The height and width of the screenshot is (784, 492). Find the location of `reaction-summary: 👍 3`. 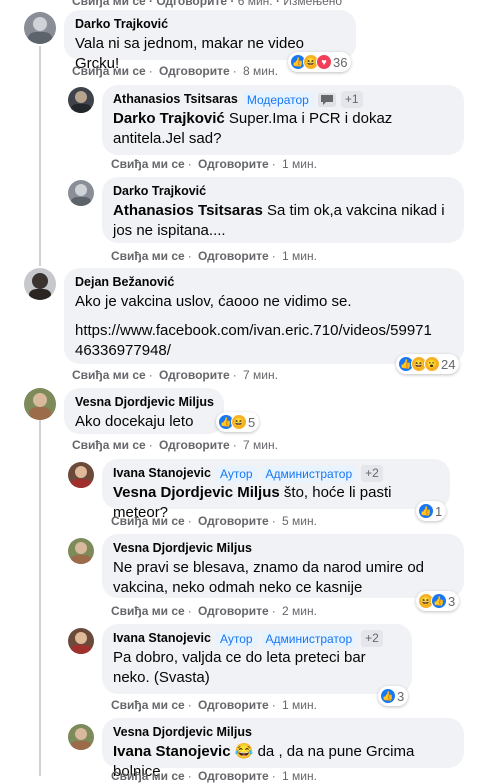

reaction-summary: 👍 3 is located at coordinates (393, 696).